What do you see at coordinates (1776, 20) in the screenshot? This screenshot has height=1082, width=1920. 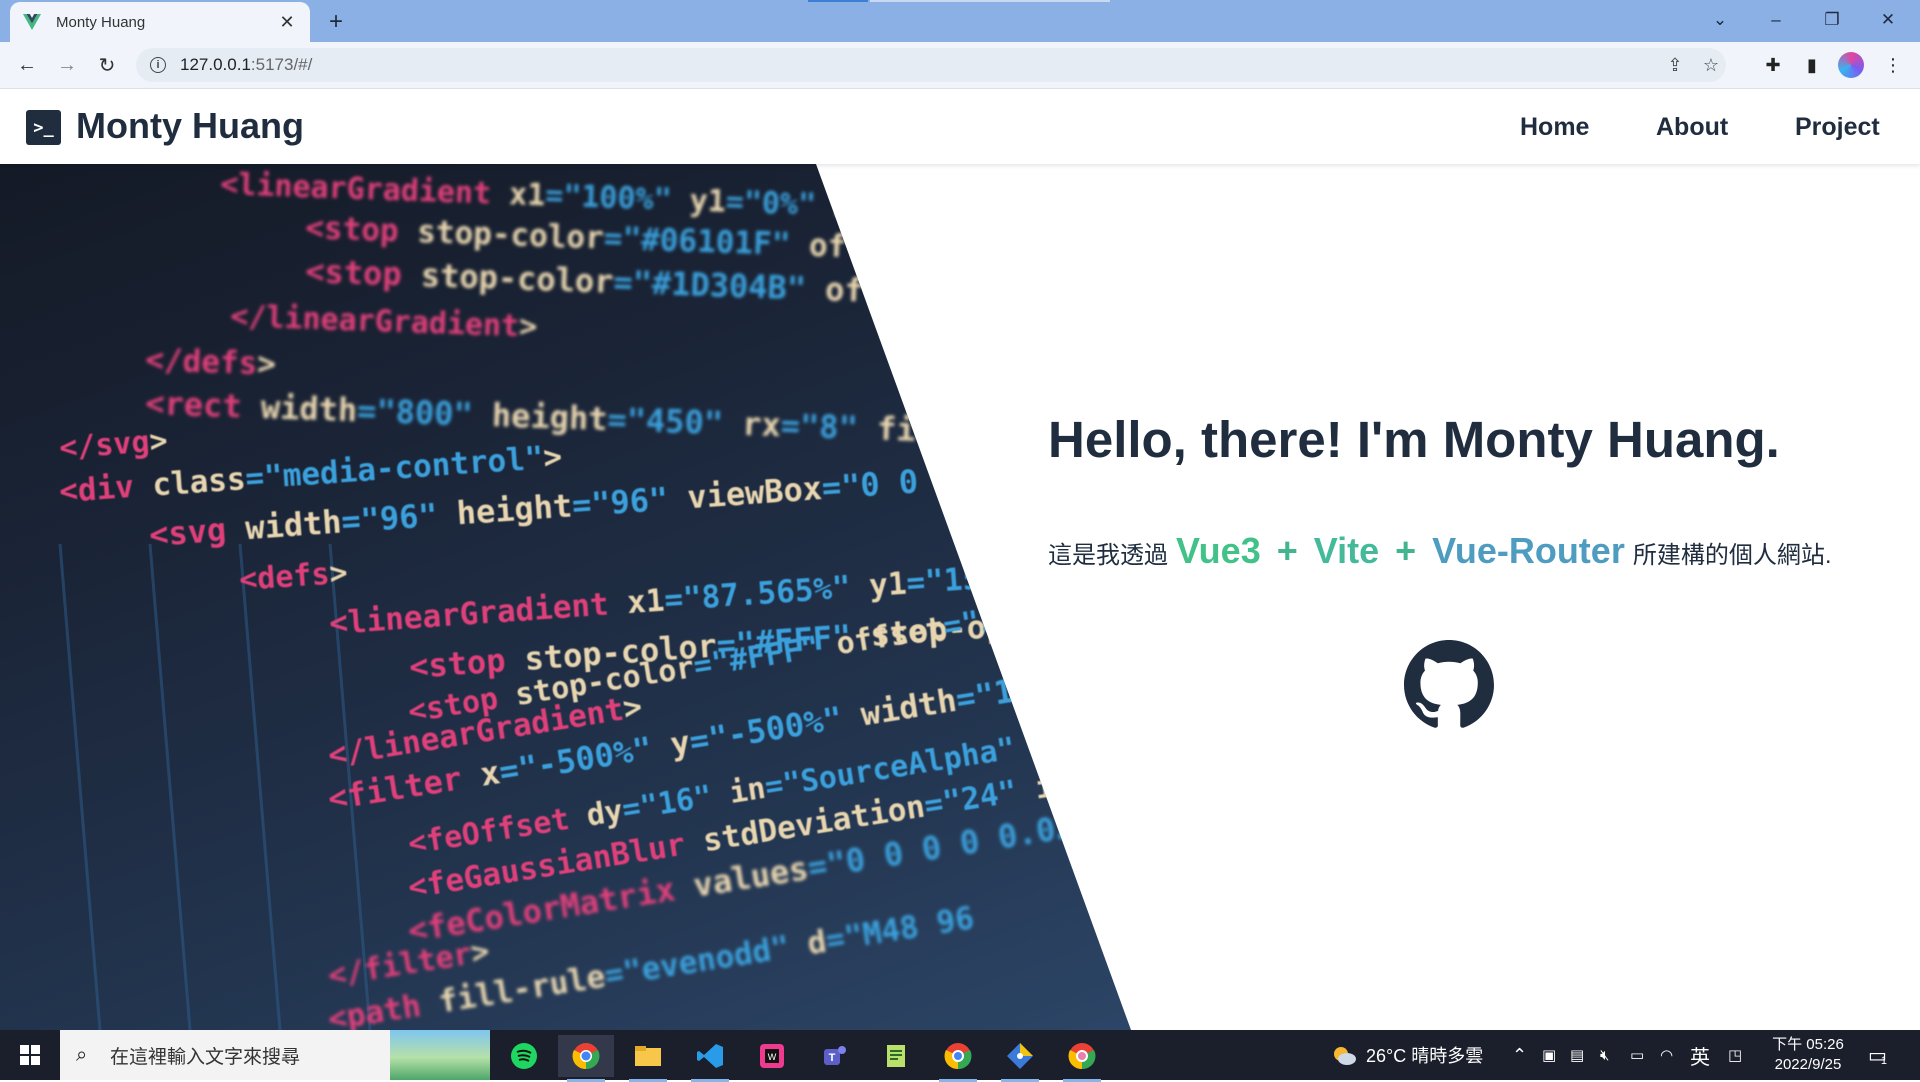 I see `minimize-icon: –` at bounding box center [1776, 20].